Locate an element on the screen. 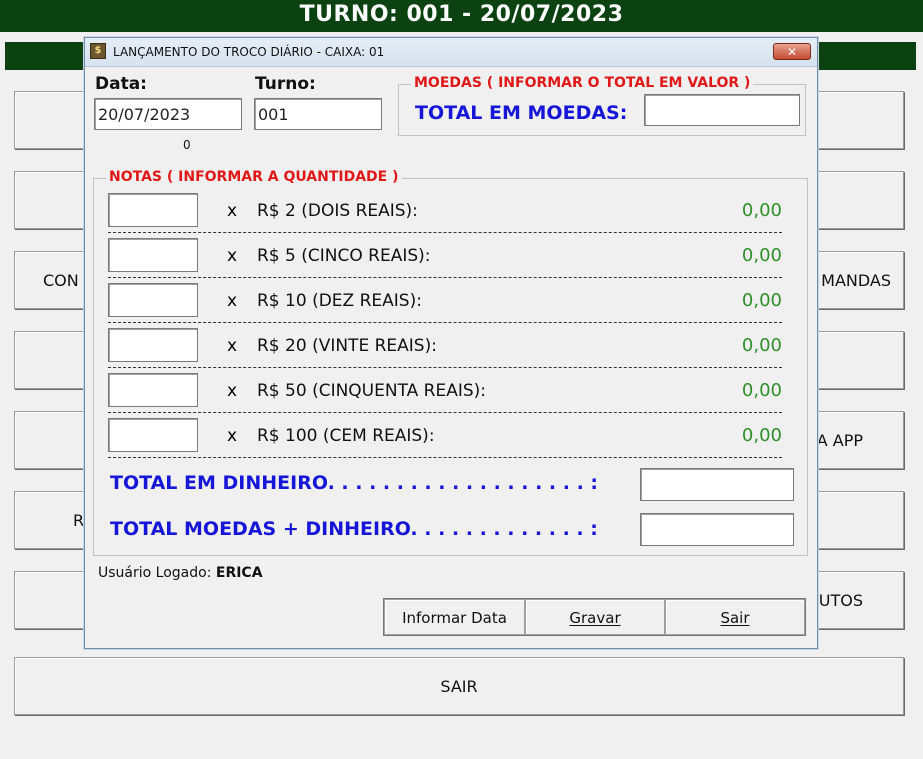 Image resolution: width=923 pixels, height=759 pixels. note-row-50: x R$ 50 (CINQUENTA REAIS): 0,00 is located at coordinates (445, 391).